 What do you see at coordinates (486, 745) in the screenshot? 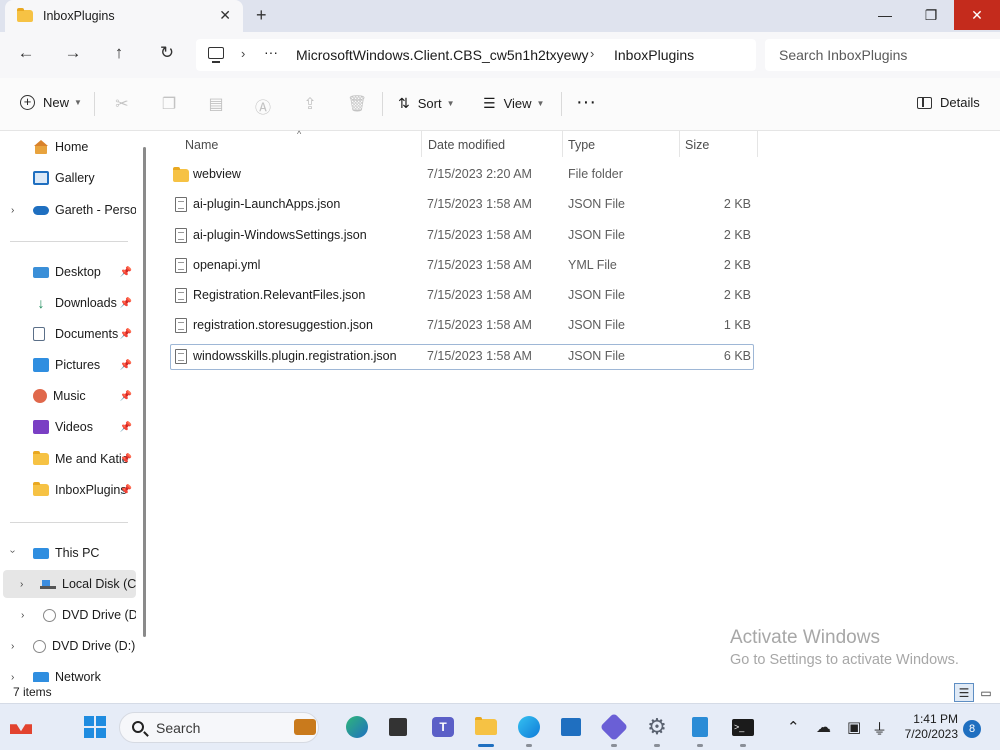
I see `active-app-indicator` at bounding box center [486, 745].